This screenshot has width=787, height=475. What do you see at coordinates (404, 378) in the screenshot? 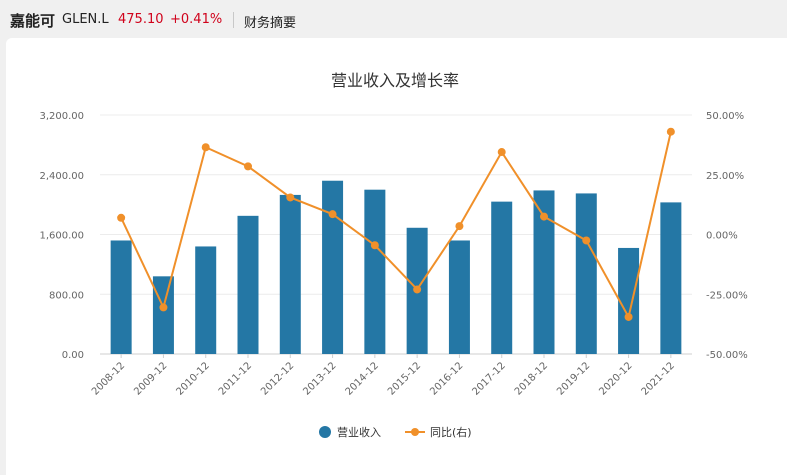
I see `x-axis-tick-label: 2015-12` at bounding box center [404, 378].